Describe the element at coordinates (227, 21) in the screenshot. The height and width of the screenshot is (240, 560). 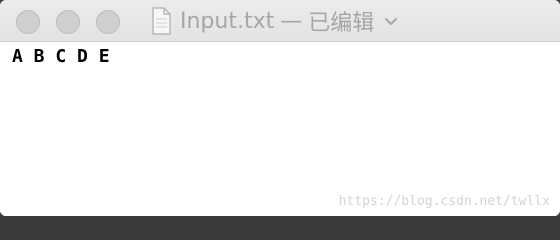
I see `window-title: Input.txt` at that location.